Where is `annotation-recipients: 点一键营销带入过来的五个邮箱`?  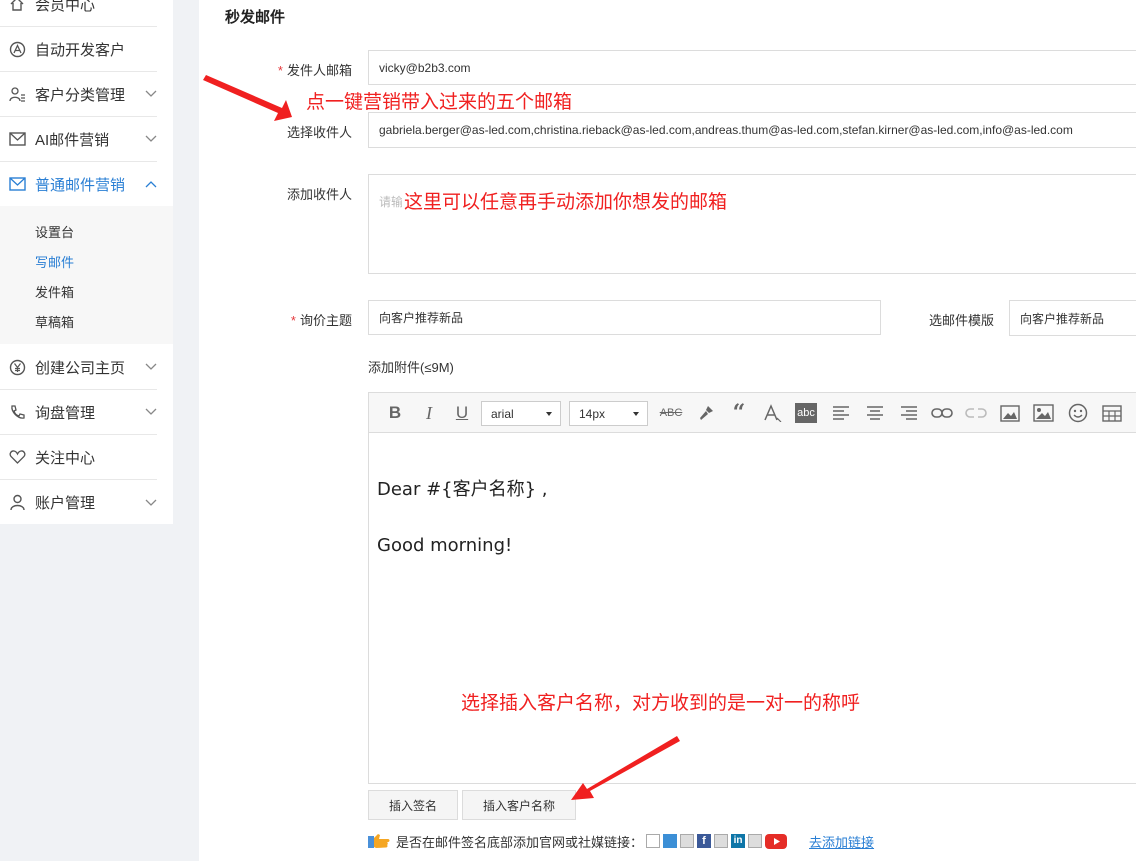
annotation-recipients: 点一键营销带入过来的五个邮箱 is located at coordinates (439, 102).